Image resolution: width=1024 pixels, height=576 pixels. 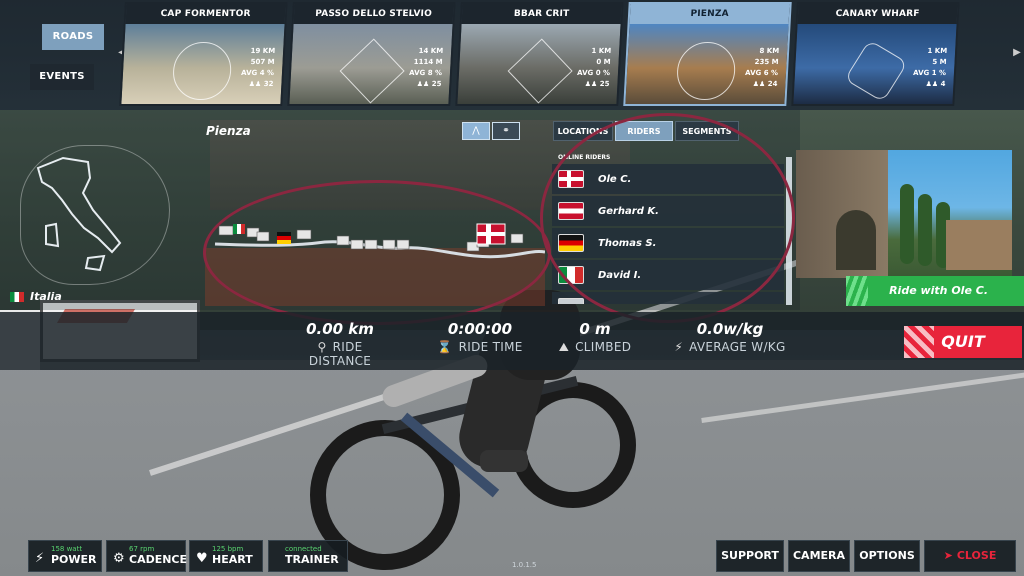 What do you see at coordinates (74, 559) in the screenshot?
I see `power-label: POWER` at bounding box center [74, 559].